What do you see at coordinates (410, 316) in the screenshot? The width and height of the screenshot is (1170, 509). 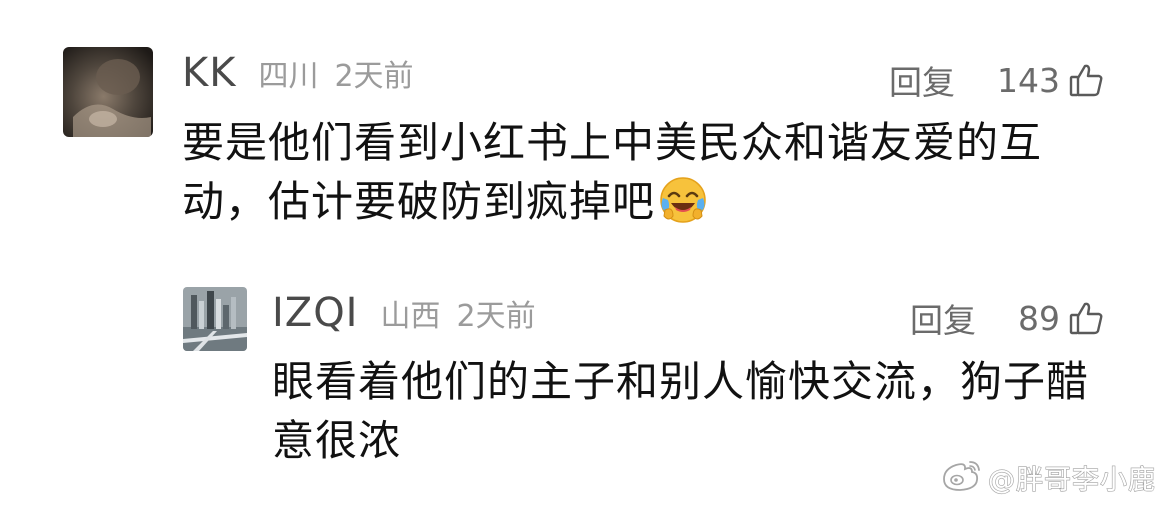 I see `location: 山西` at bounding box center [410, 316].